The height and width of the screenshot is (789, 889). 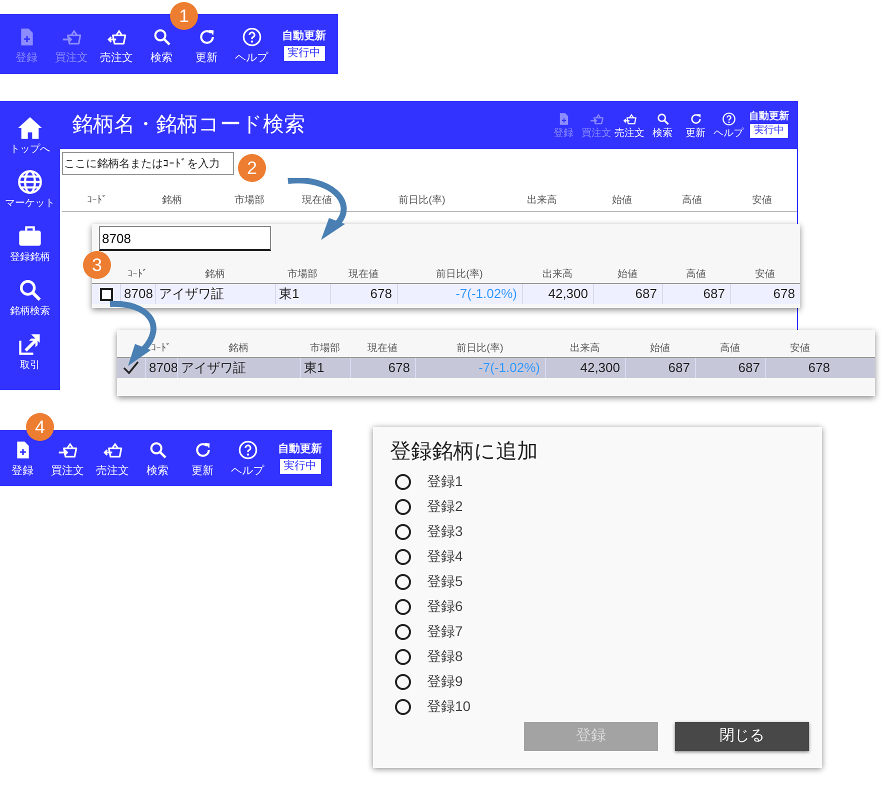 What do you see at coordinates (445, 556) in the screenshot?
I see `option-label: 登録4` at bounding box center [445, 556].